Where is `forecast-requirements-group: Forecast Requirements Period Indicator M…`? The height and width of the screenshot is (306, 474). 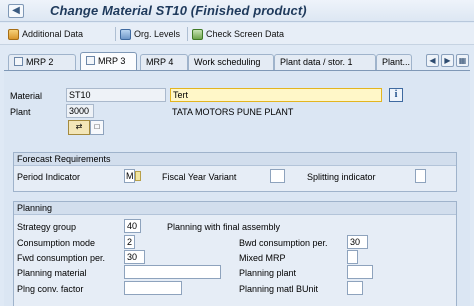
forecast-requirements-group: Forecast Requirements Period Indicator M… is located at coordinates (235, 172).